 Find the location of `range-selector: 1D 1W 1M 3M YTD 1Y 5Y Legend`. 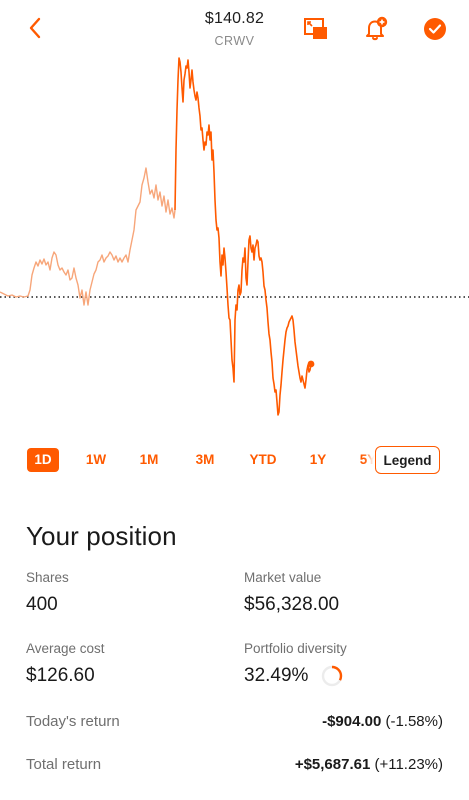

range-selector: 1D 1W 1M 3M YTD 1Y 5Y Legend is located at coordinates (234, 461).